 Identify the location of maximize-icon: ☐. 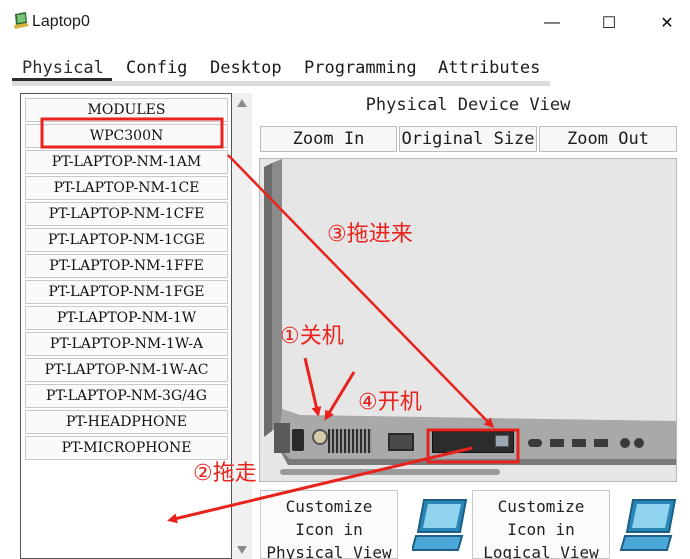
(609, 23).